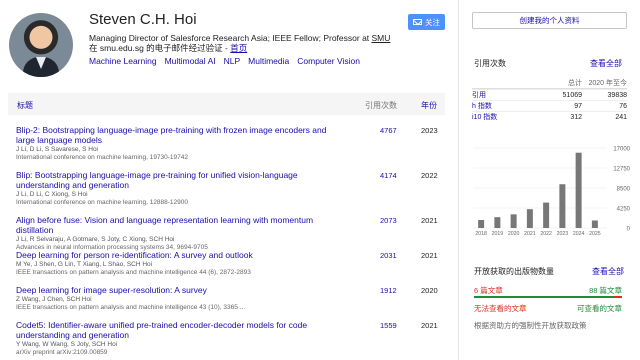  I want to click on open-access-counts: 6 篇文章 88 篇文章, so click(548, 290).